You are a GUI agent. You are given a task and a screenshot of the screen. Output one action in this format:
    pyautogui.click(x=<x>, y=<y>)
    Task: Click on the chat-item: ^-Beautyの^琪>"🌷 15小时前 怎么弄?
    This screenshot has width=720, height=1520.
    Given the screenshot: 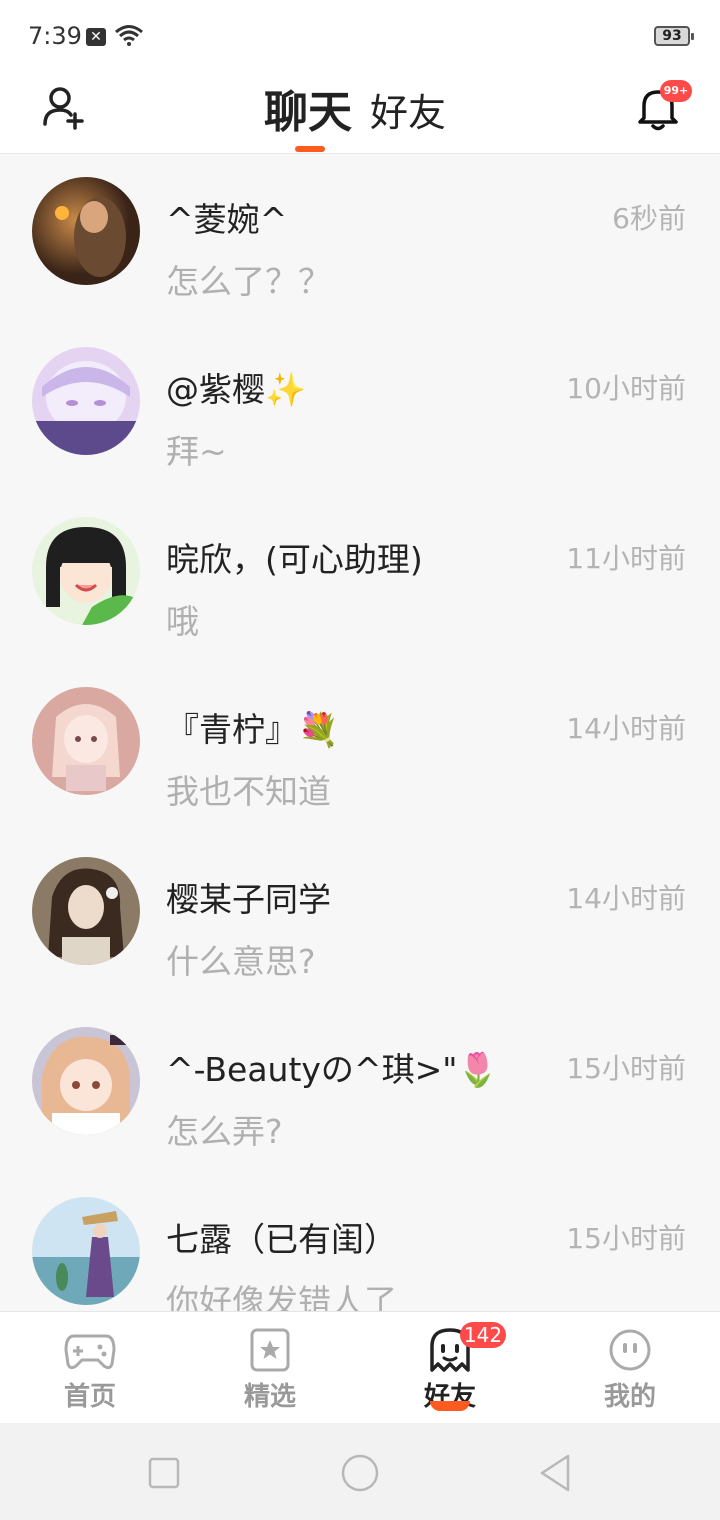 What is the action you would take?
    pyautogui.click(x=360, y=1090)
    